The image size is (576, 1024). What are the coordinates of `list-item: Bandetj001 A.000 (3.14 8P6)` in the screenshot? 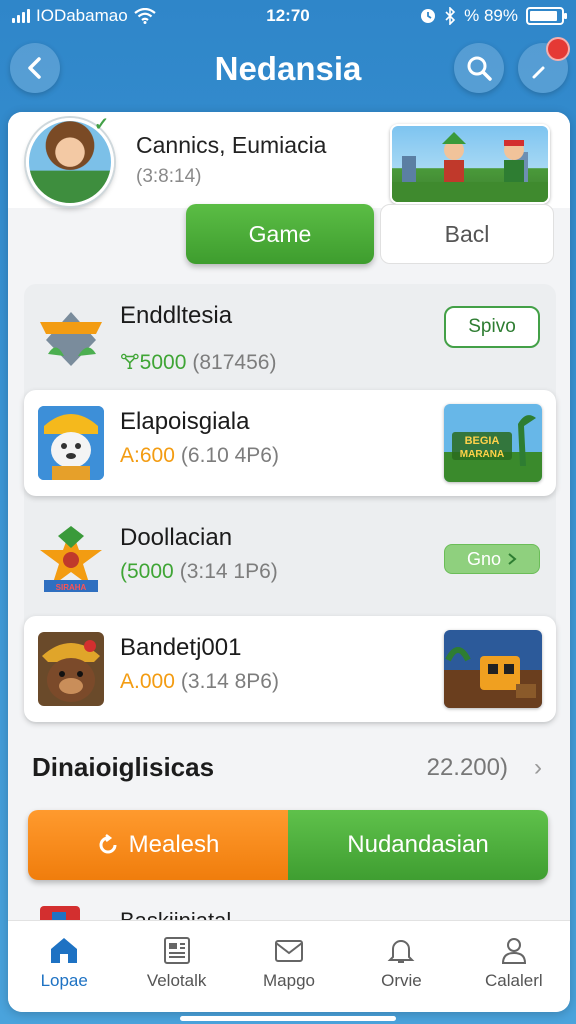 It's located at (290, 669).